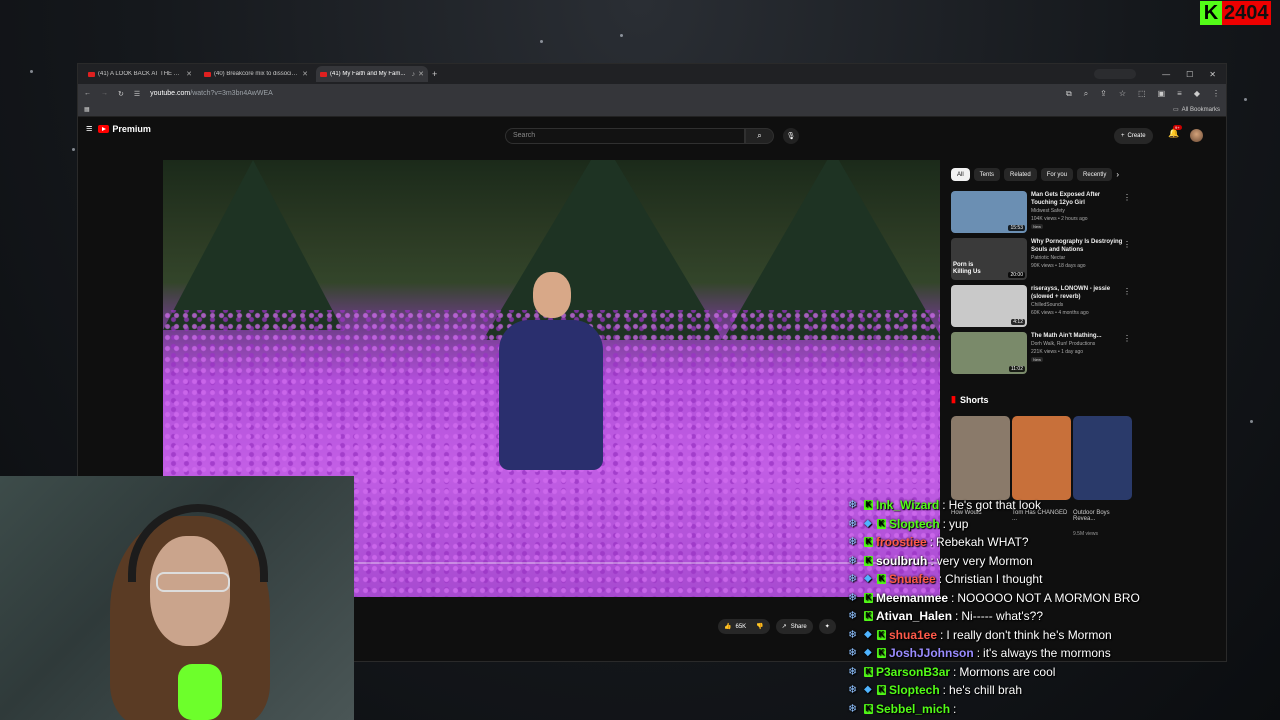 This screenshot has width=1280, height=720. Describe the element at coordinates (1103, 94) in the screenshot. I see `share-icon: ⇪` at that location.